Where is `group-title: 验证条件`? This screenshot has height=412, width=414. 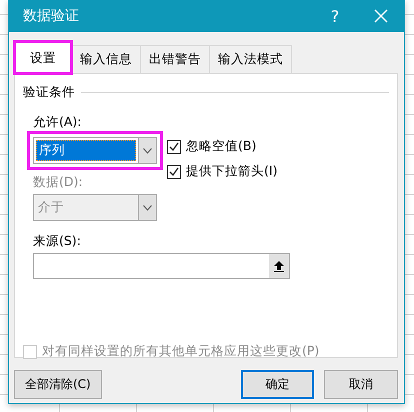 group-title: 验证条件 is located at coordinates (49, 92).